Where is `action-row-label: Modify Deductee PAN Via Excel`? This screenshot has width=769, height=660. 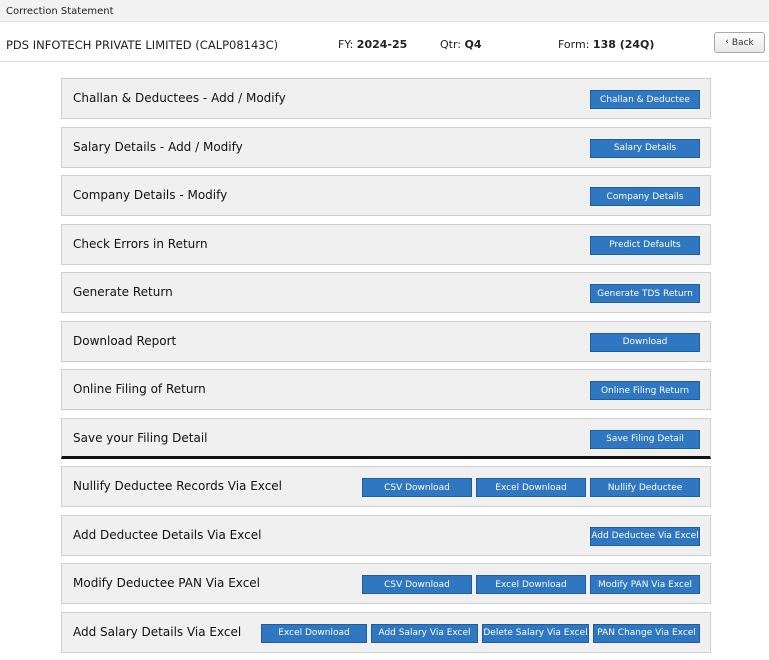 action-row-label: Modify Deductee PAN Via Excel is located at coordinates (167, 583).